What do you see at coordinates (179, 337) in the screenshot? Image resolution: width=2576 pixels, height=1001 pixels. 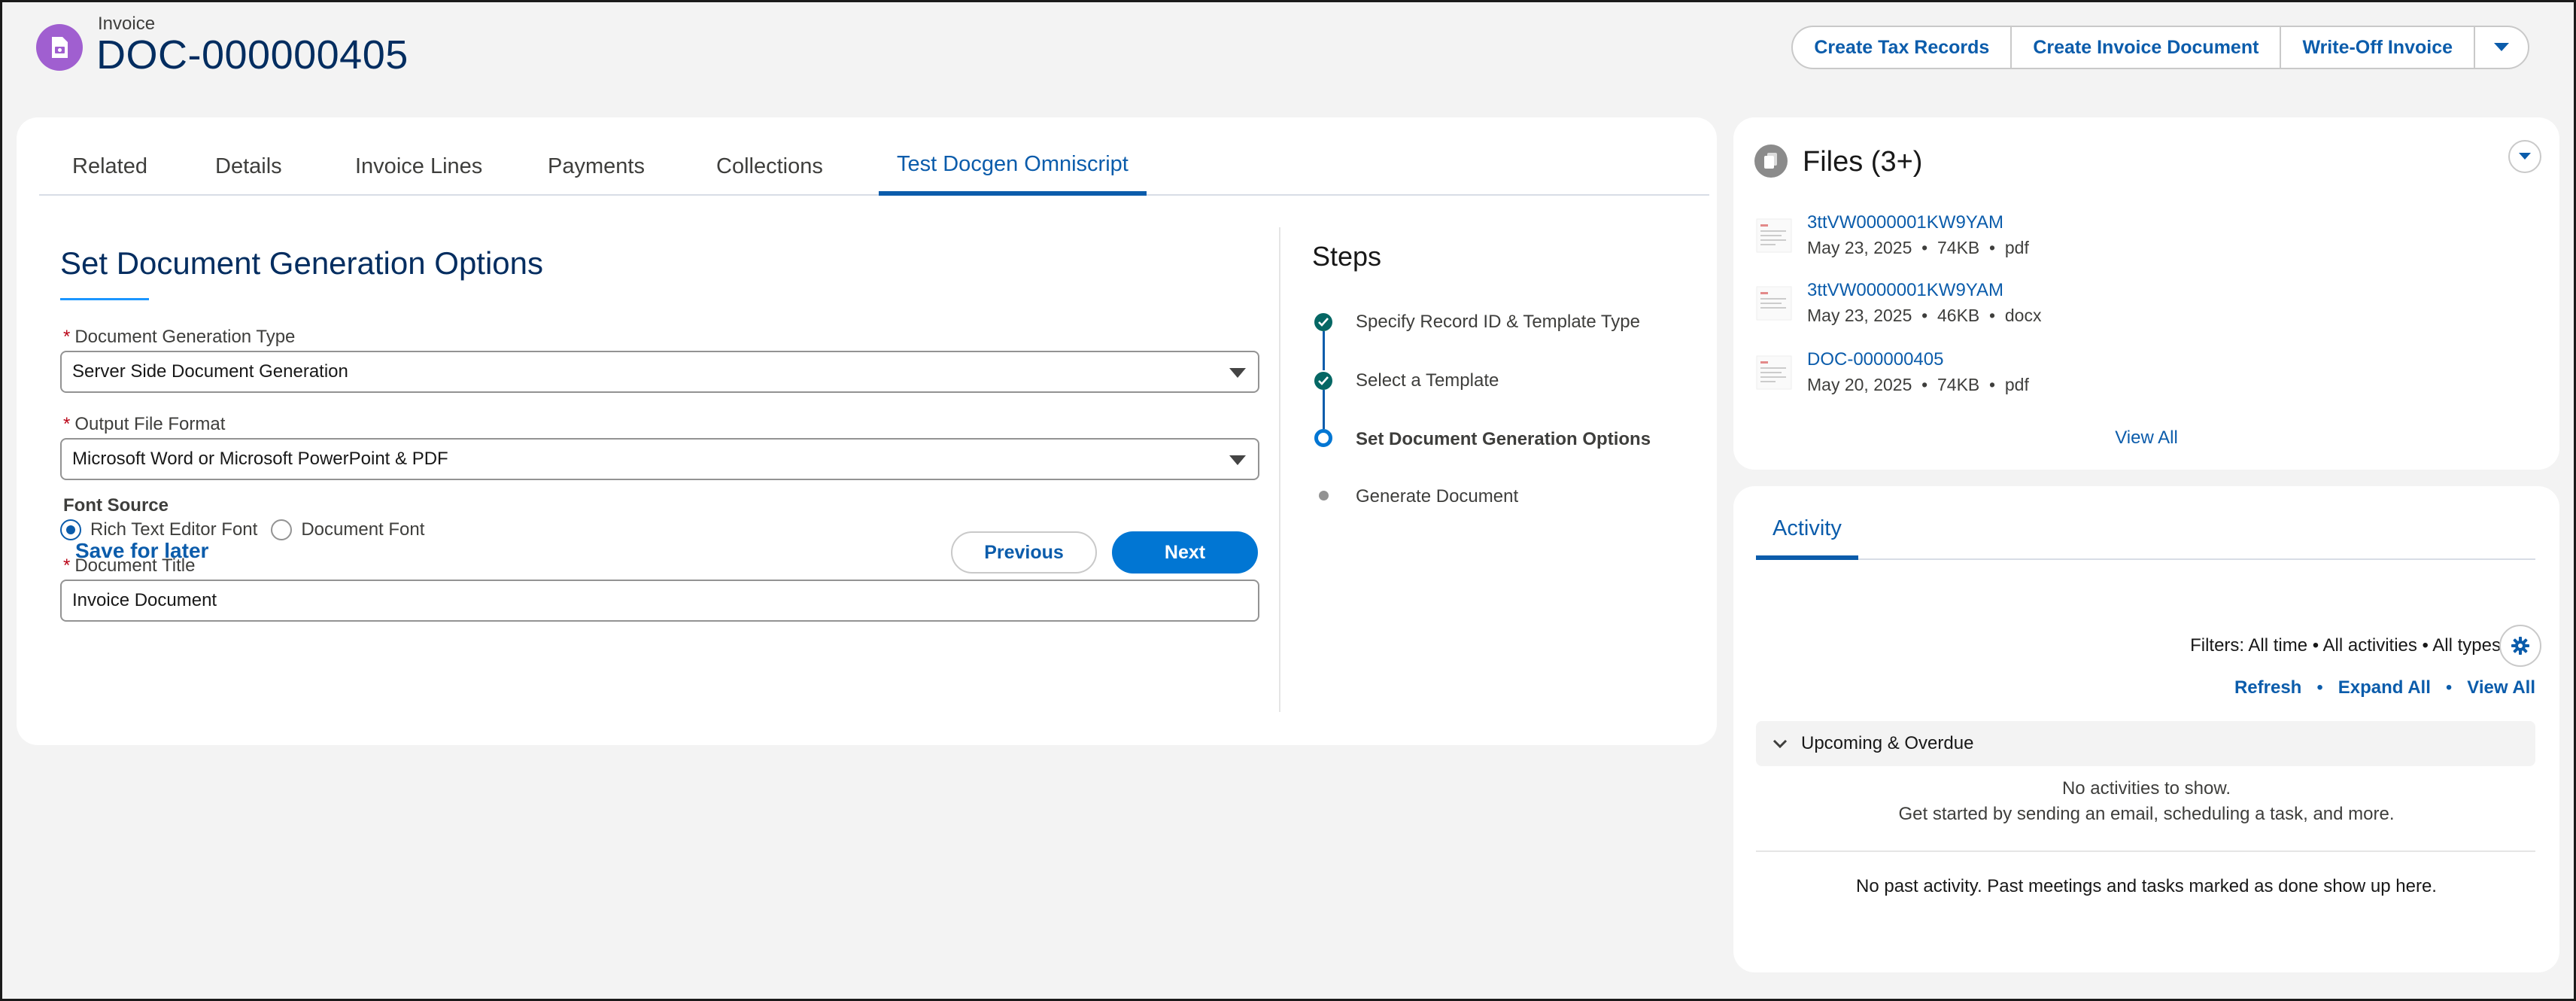 I see `doc-gen-type-label: * Document Generation Type` at bounding box center [179, 337].